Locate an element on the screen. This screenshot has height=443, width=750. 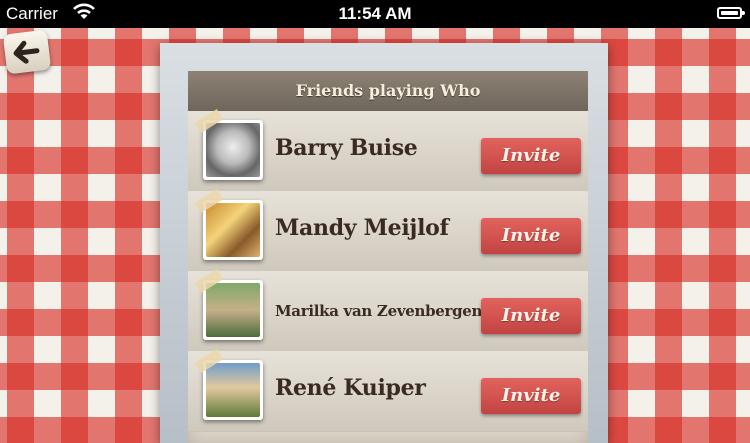
friend-row: Marilka van Zevenbergen Invite is located at coordinates (388, 311).